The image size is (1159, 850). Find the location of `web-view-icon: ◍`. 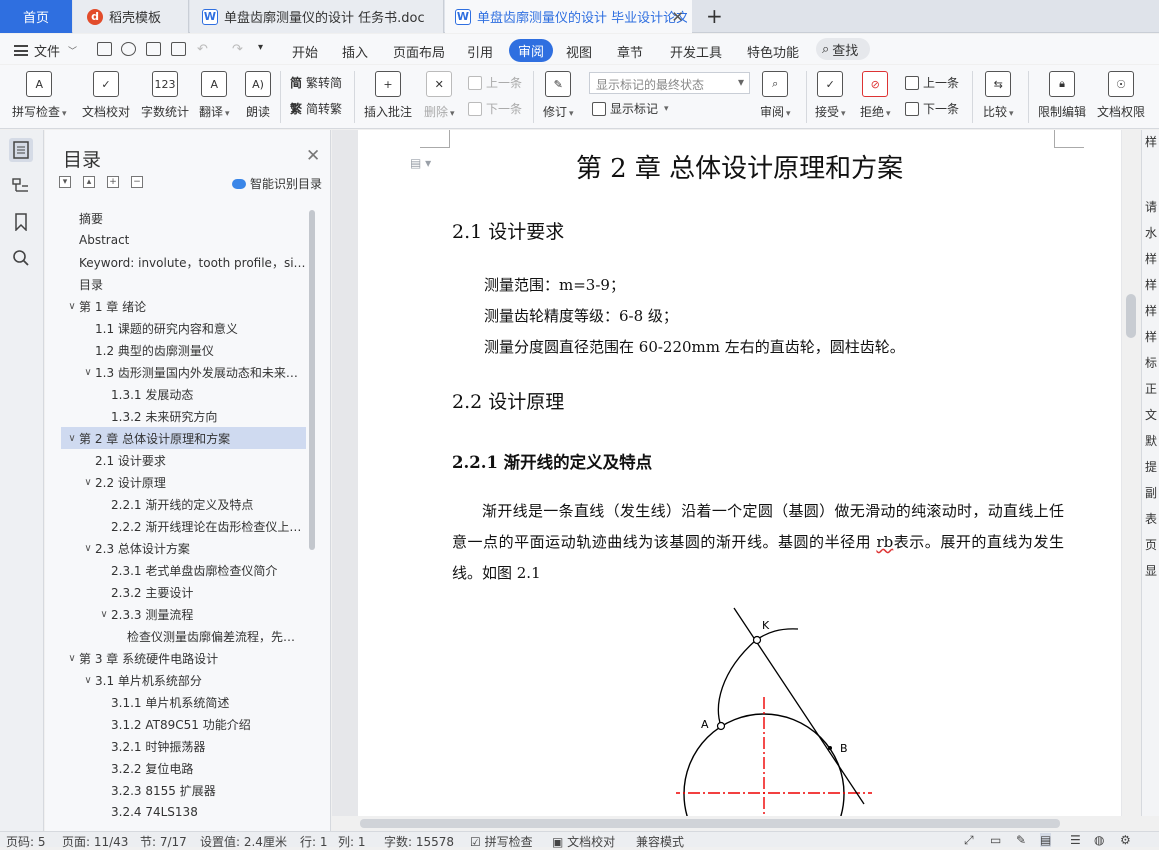

web-view-icon: ◍ is located at coordinates (1099, 840).